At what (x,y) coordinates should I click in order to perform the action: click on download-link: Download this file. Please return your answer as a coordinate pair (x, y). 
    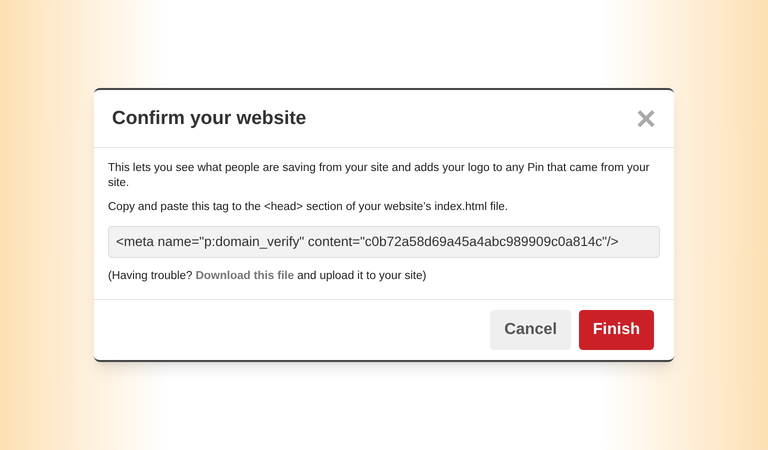
    Looking at the image, I should click on (245, 276).